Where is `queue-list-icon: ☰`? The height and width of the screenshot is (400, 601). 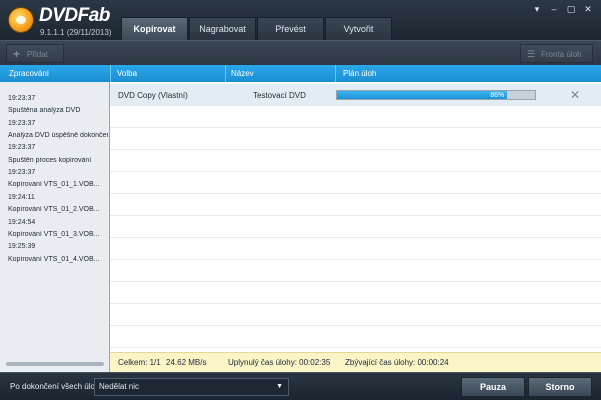 queue-list-icon: ☰ is located at coordinates (531, 54).